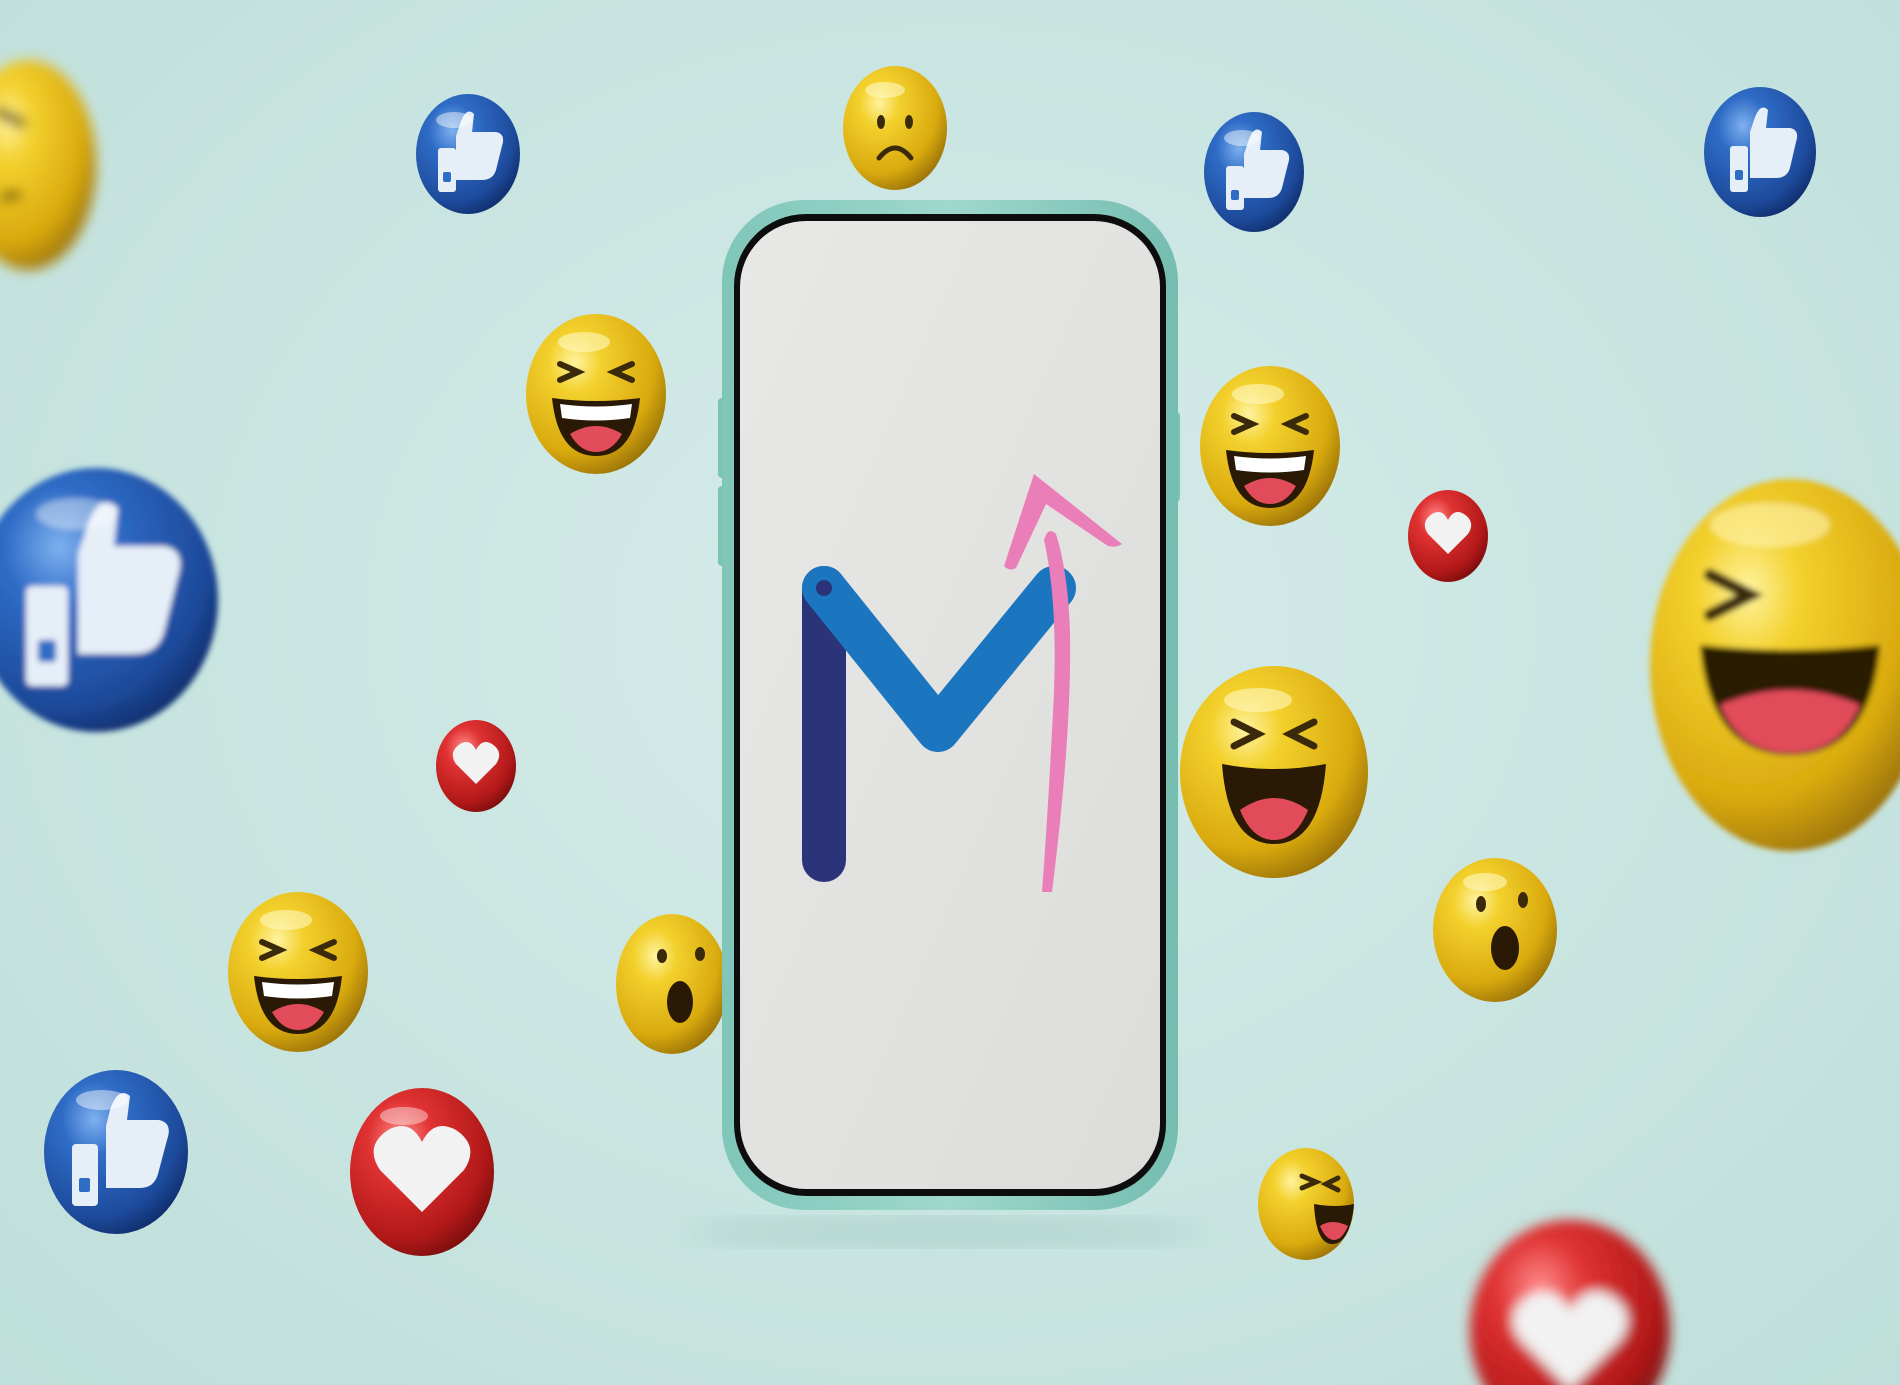 This screenshot has height=1385, width=1900. Describe the element at coordinates (48, 165) in the screenshot. I see `angry-emoji-icon` at that location.